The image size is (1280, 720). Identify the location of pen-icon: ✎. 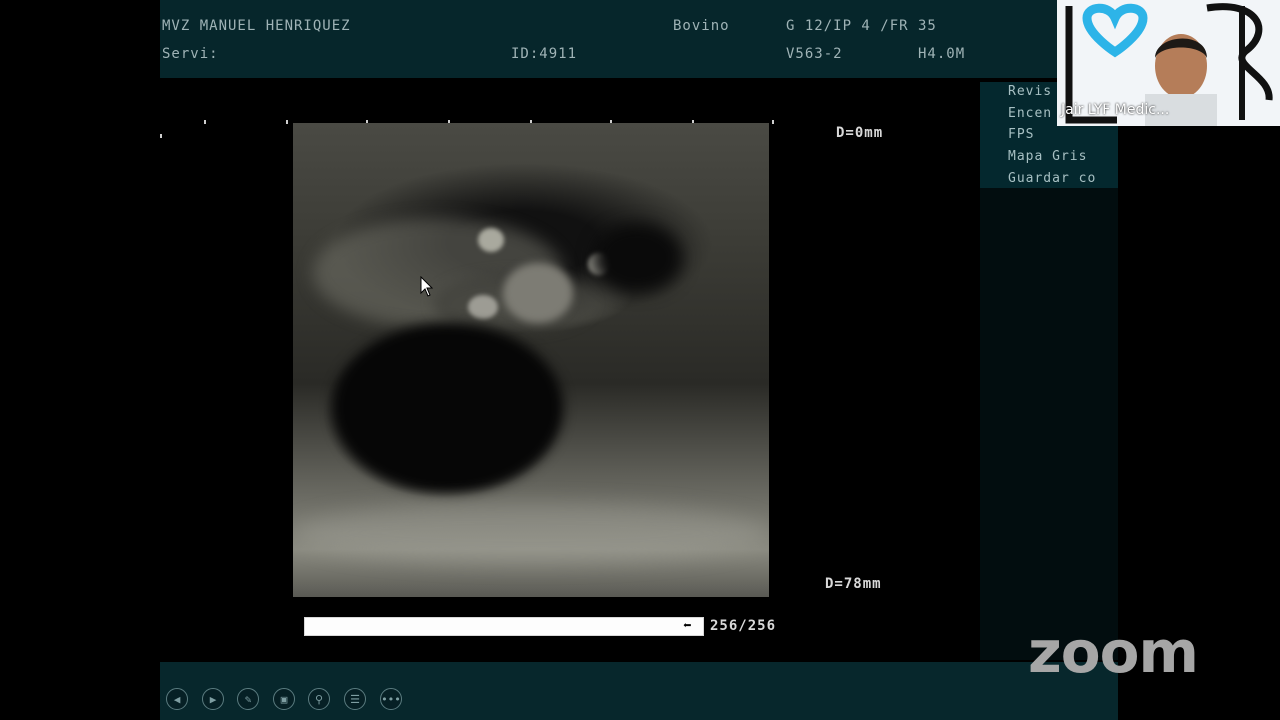
(248, 699).